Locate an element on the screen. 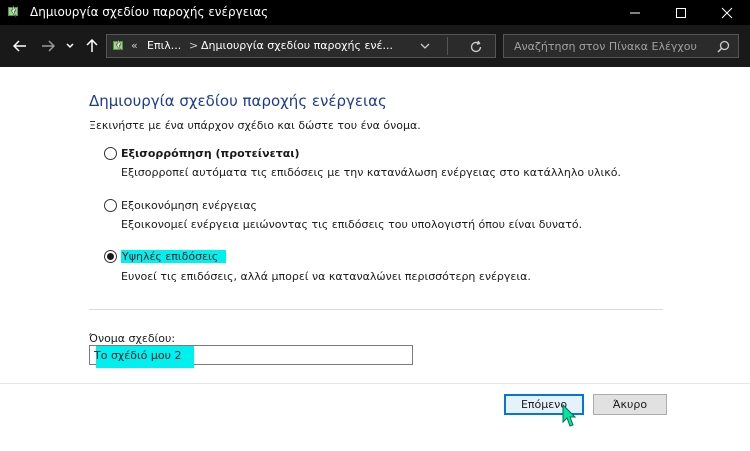 The width and height of the screenshot is (750, 451). page-title: Δημιουργία σχεδίου παροχής ενέργειας is located at coordinates (238, 101).